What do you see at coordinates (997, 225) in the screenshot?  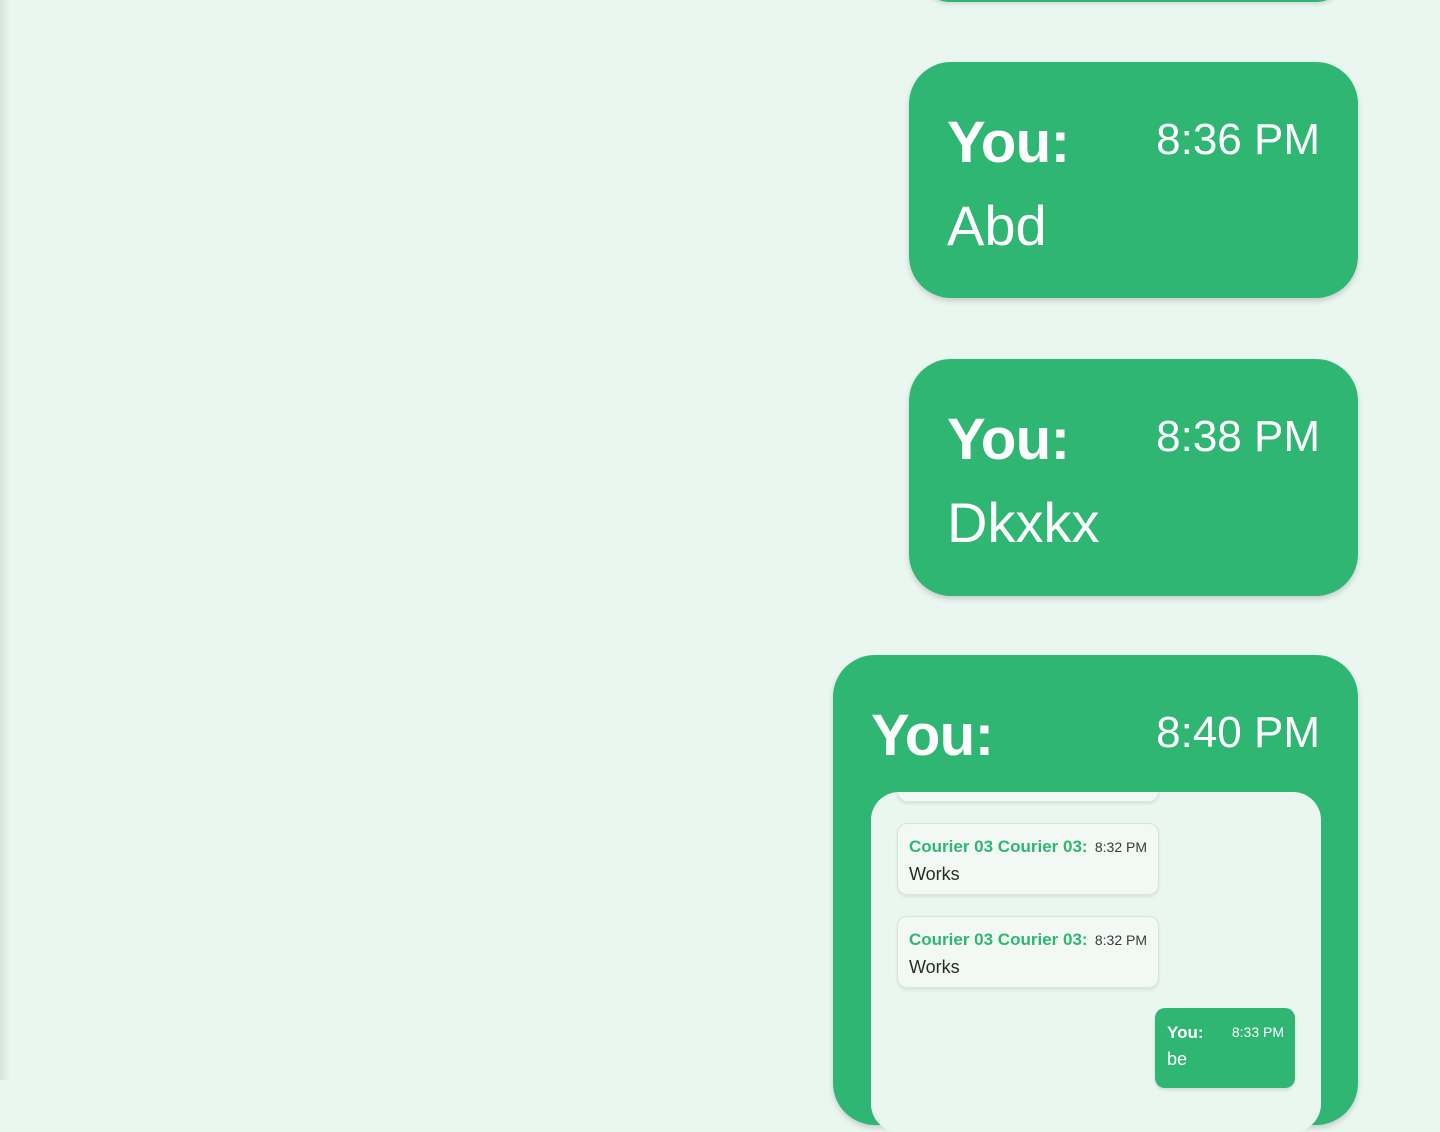 I see `message-text: Abd` at bounding box center [997, 225].